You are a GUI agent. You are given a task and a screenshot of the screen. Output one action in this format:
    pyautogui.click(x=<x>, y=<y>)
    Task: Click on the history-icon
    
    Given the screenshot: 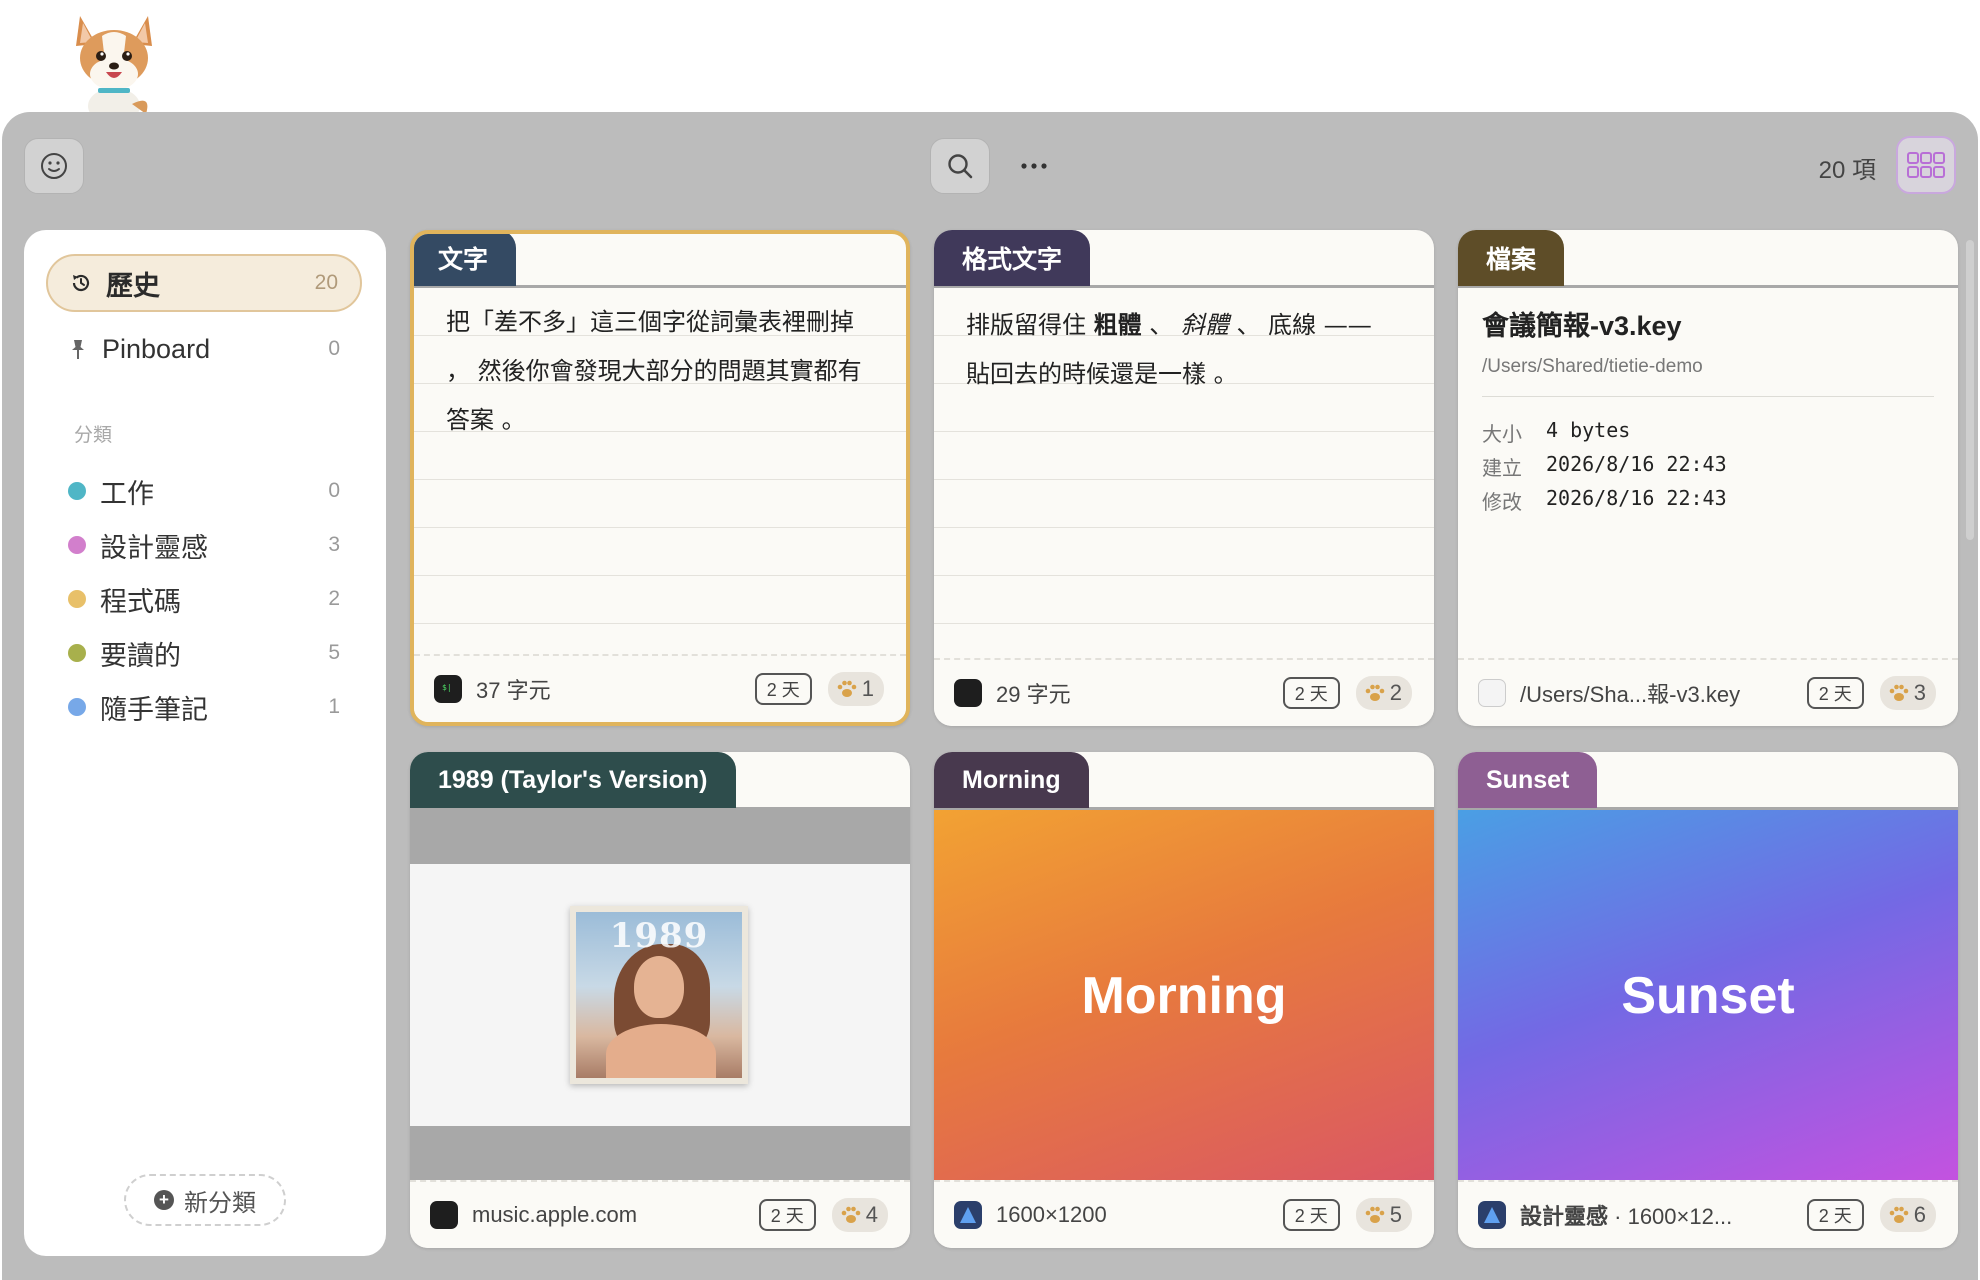 What is the action you would take?
    pyautogui.click(x=81, y=283)
    